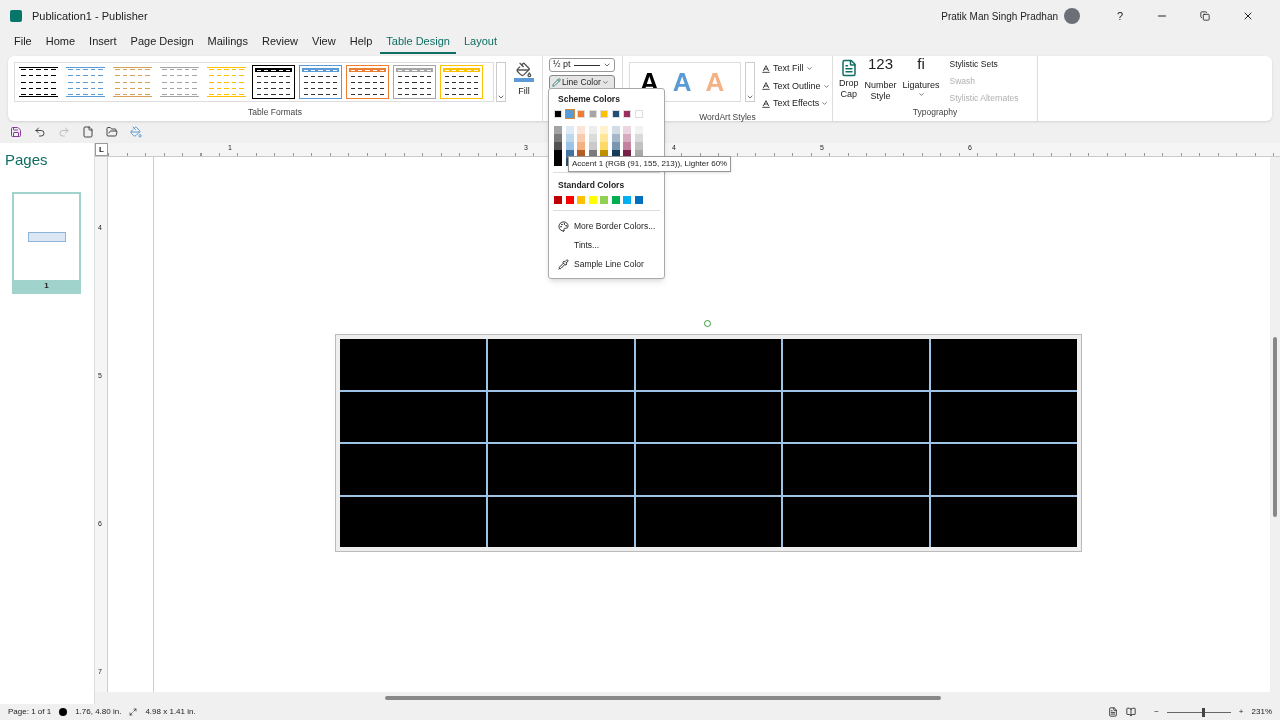  I want to click on ribbon-tab: Mailings, so click(227, 43).